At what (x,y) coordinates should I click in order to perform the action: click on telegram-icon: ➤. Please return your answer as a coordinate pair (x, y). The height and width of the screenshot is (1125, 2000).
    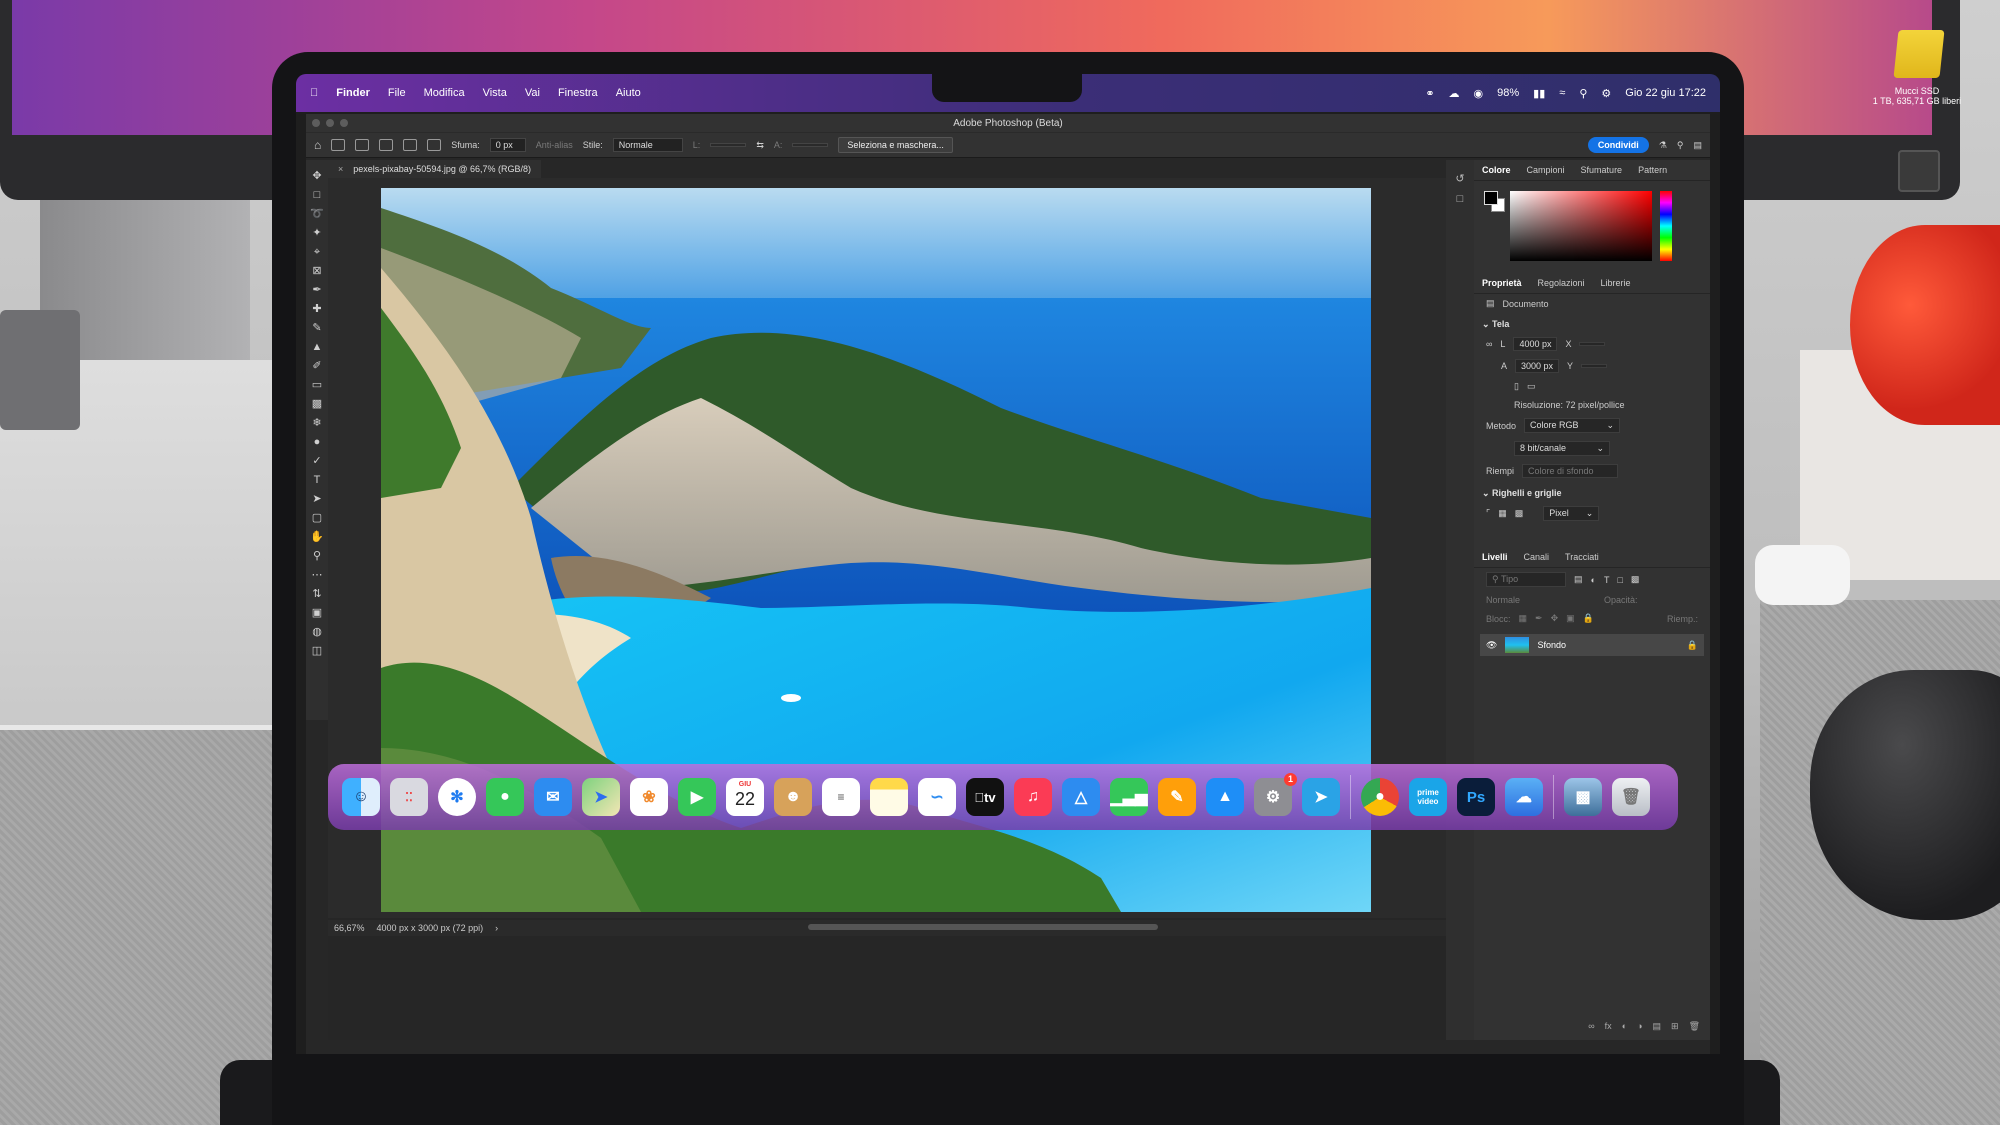
    Looking at the image, I should click on (1321, 797).